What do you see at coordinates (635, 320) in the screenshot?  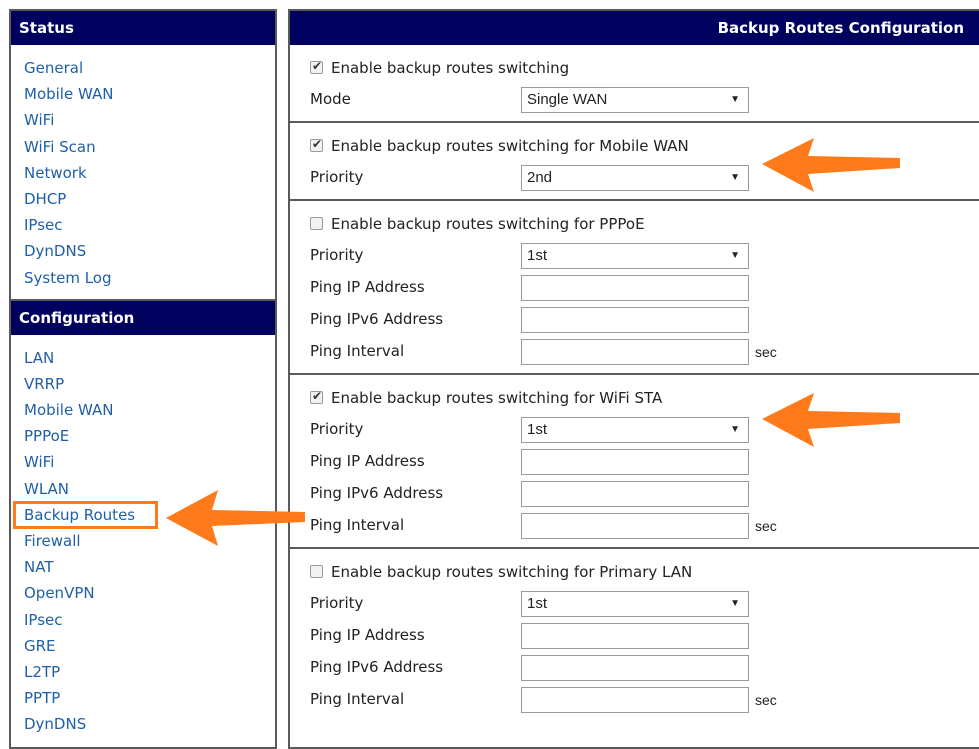 I see `pppoe-ping-ipv6-input` at bounding box center [635, 320].